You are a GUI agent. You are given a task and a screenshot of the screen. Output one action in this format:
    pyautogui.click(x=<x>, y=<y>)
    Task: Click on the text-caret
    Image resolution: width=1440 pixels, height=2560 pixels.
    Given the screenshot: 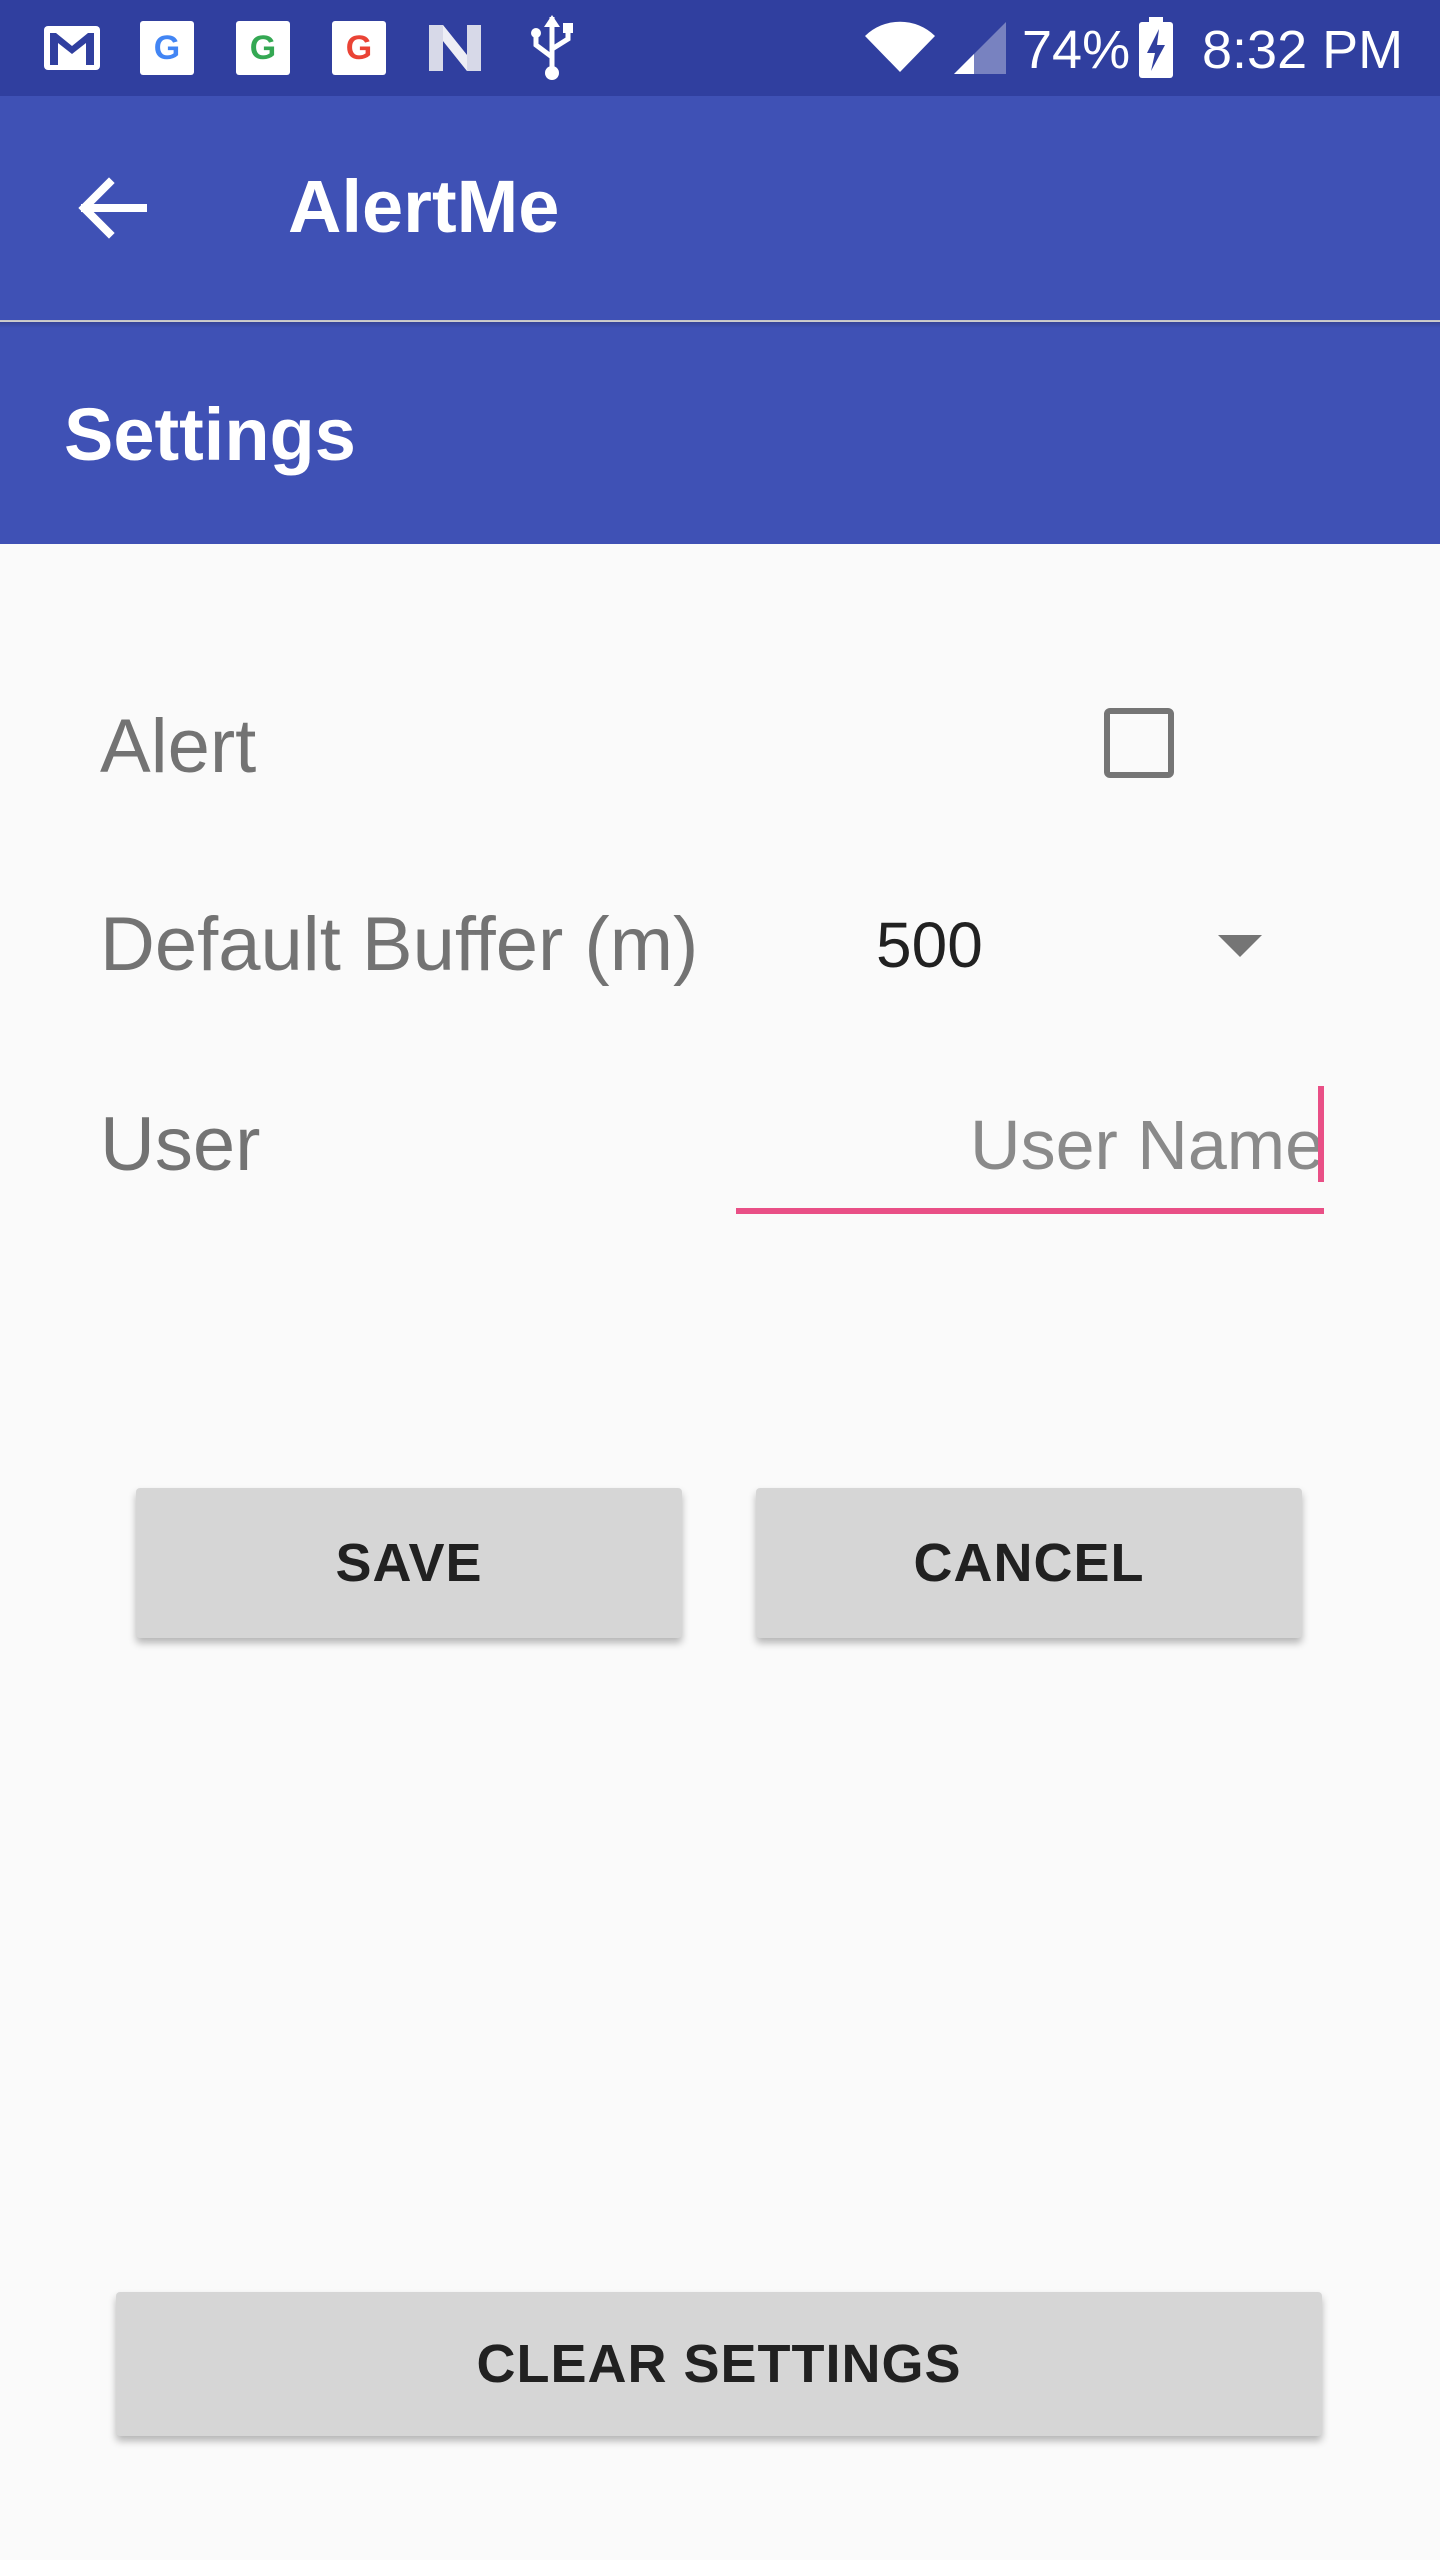 What is the action you would take?
    pyautogui.click(x=1321, y=1134)
    